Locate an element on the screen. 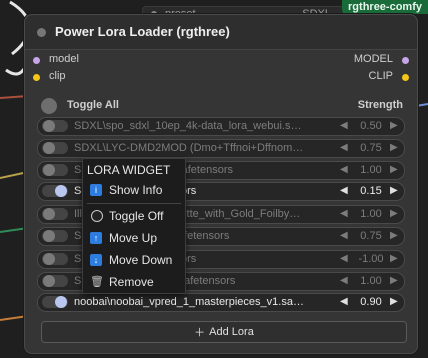 The width and height of the screenshot is (428, 358). menu-item-show-info: i Show Info is located at coordinates (134, 191).